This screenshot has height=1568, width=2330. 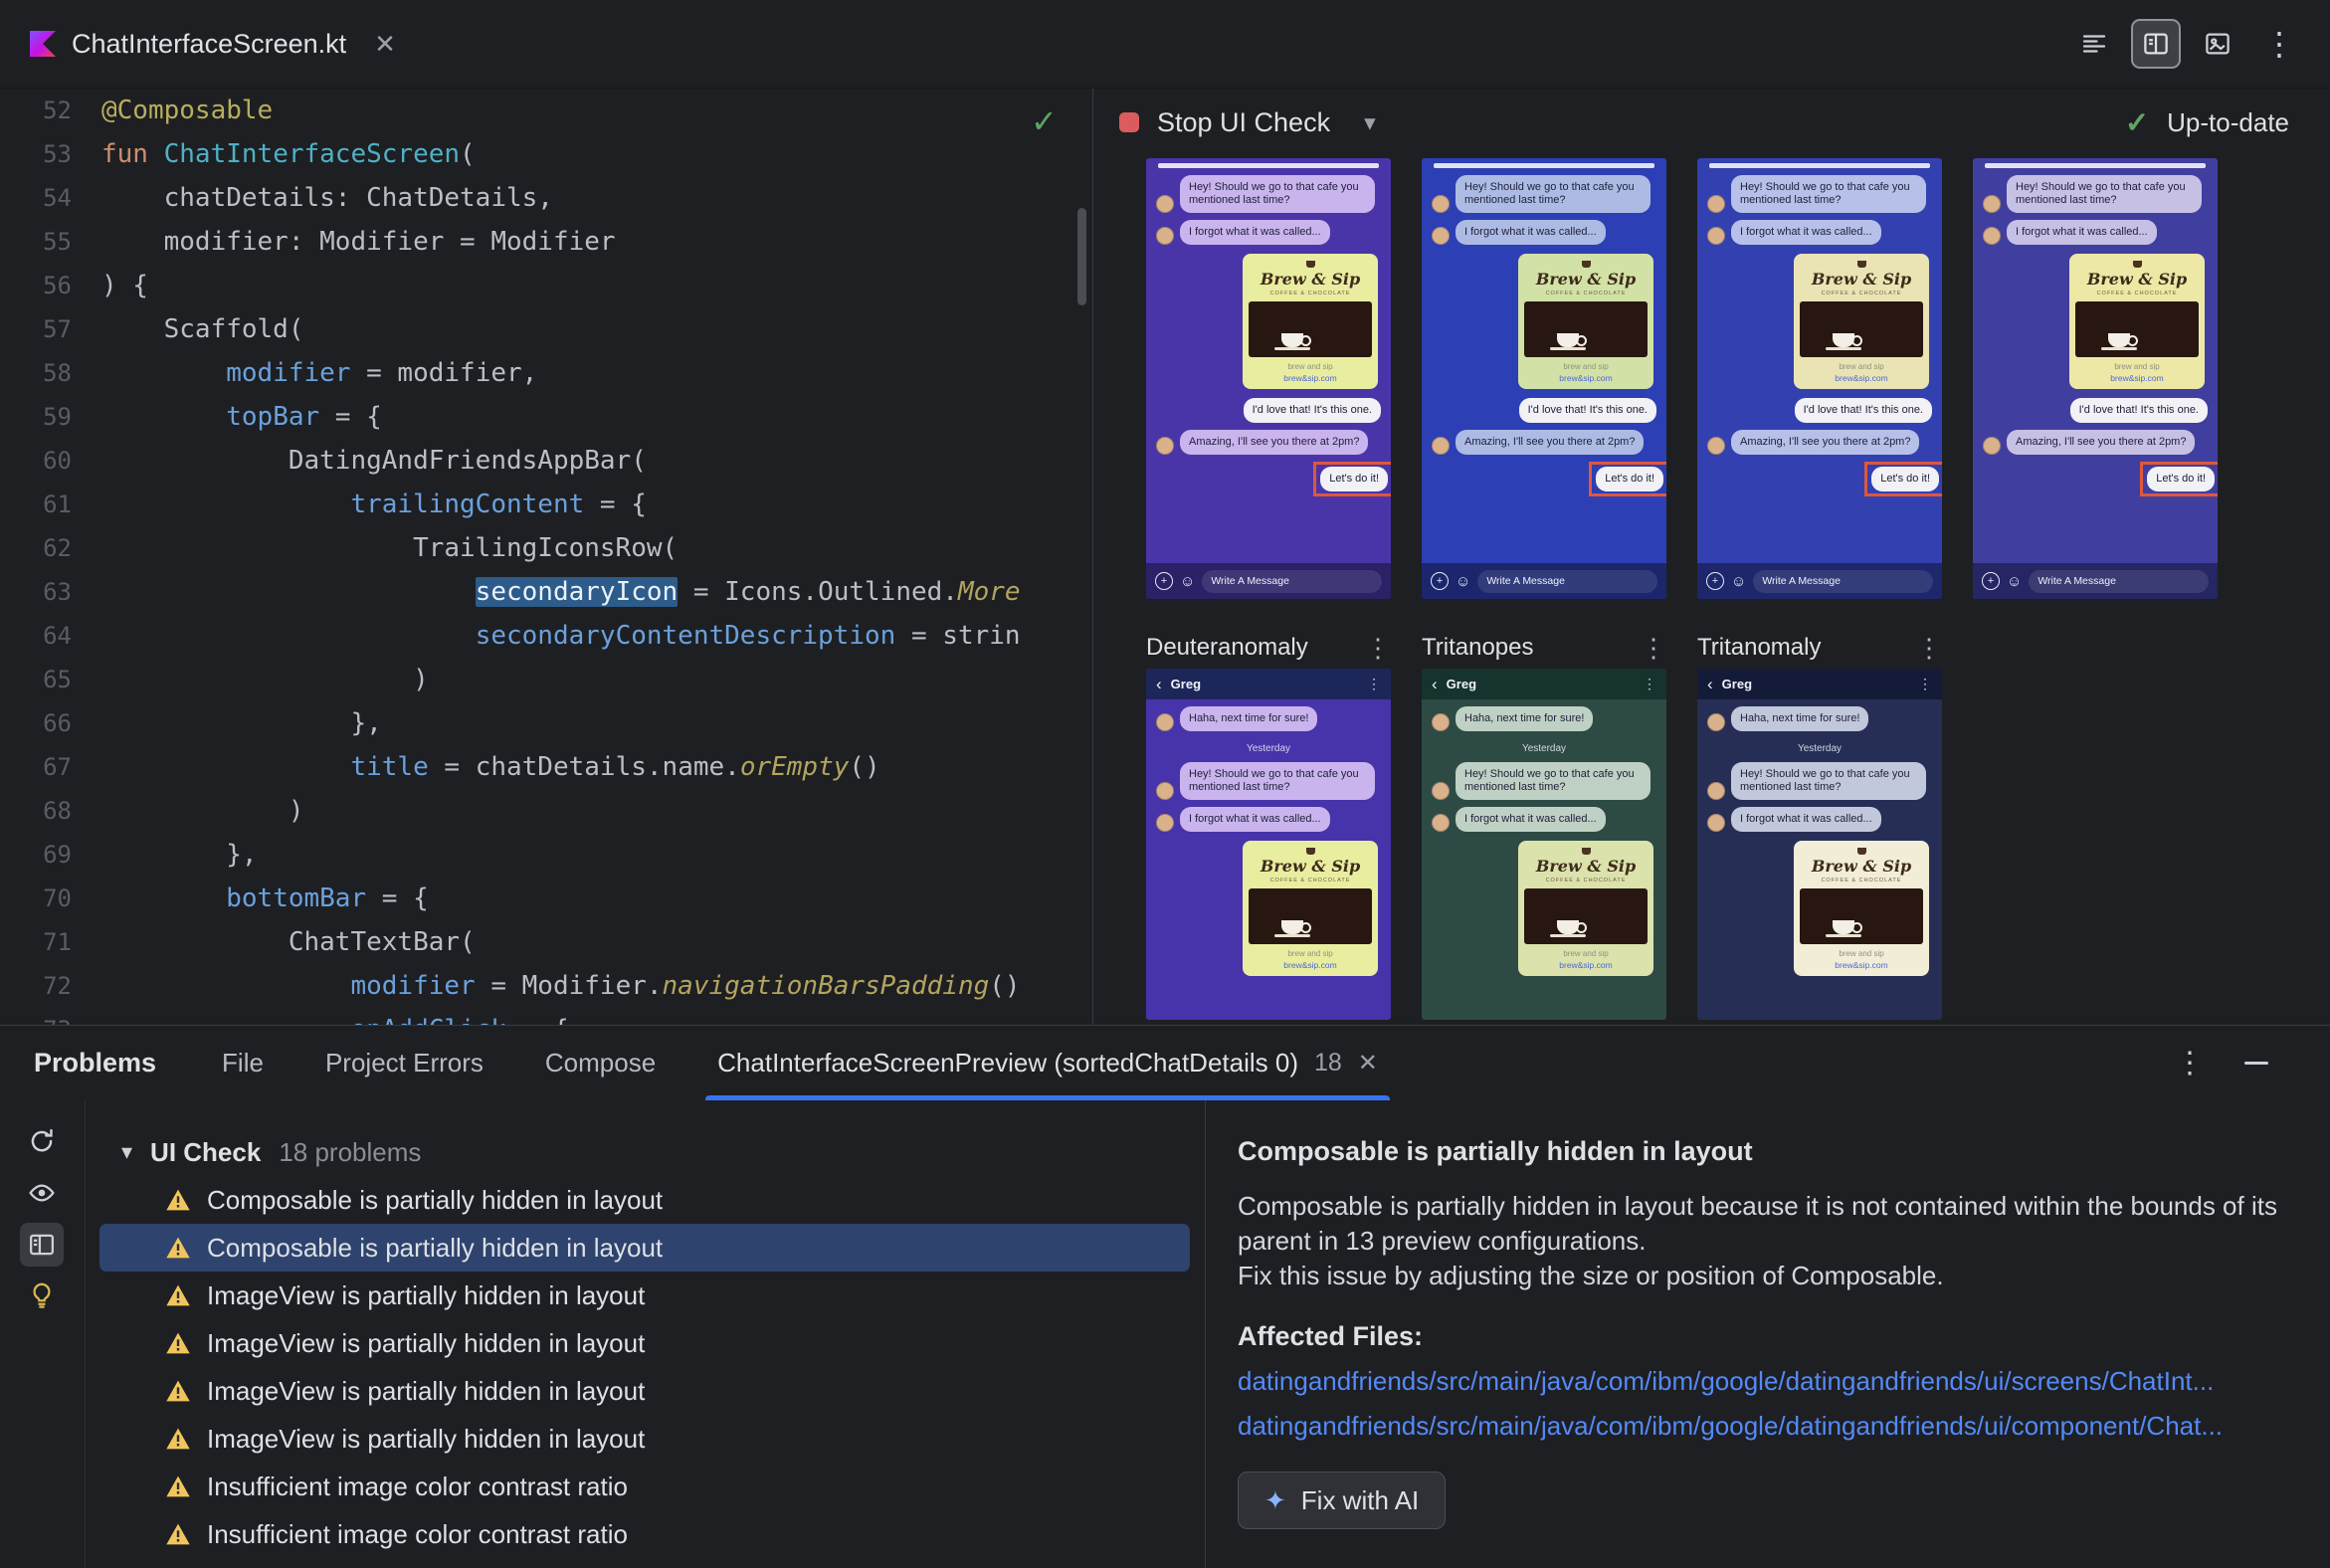 What do you see at coordinates (545, 636) in the screenshot?
I see `code-line: 64 secondaryContentDescription = strin` at bounding box center [545, 636].